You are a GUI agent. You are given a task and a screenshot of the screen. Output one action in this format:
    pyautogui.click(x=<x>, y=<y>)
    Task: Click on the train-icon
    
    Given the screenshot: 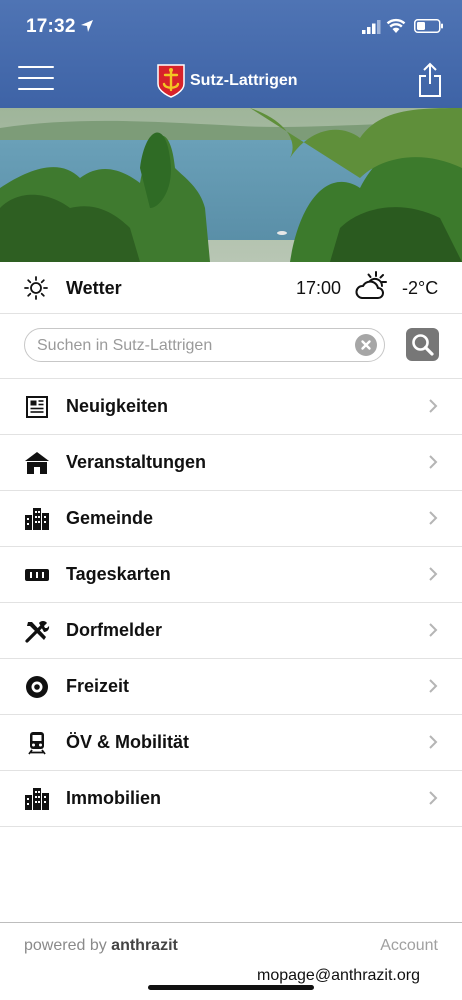 What is the action you would take?
    pyautogui.click(x=37, y=743)
    